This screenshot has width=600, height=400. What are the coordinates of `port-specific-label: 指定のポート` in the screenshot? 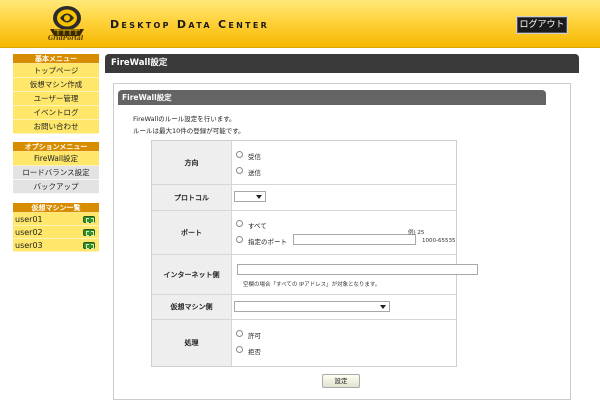 It's located at (267, 242).